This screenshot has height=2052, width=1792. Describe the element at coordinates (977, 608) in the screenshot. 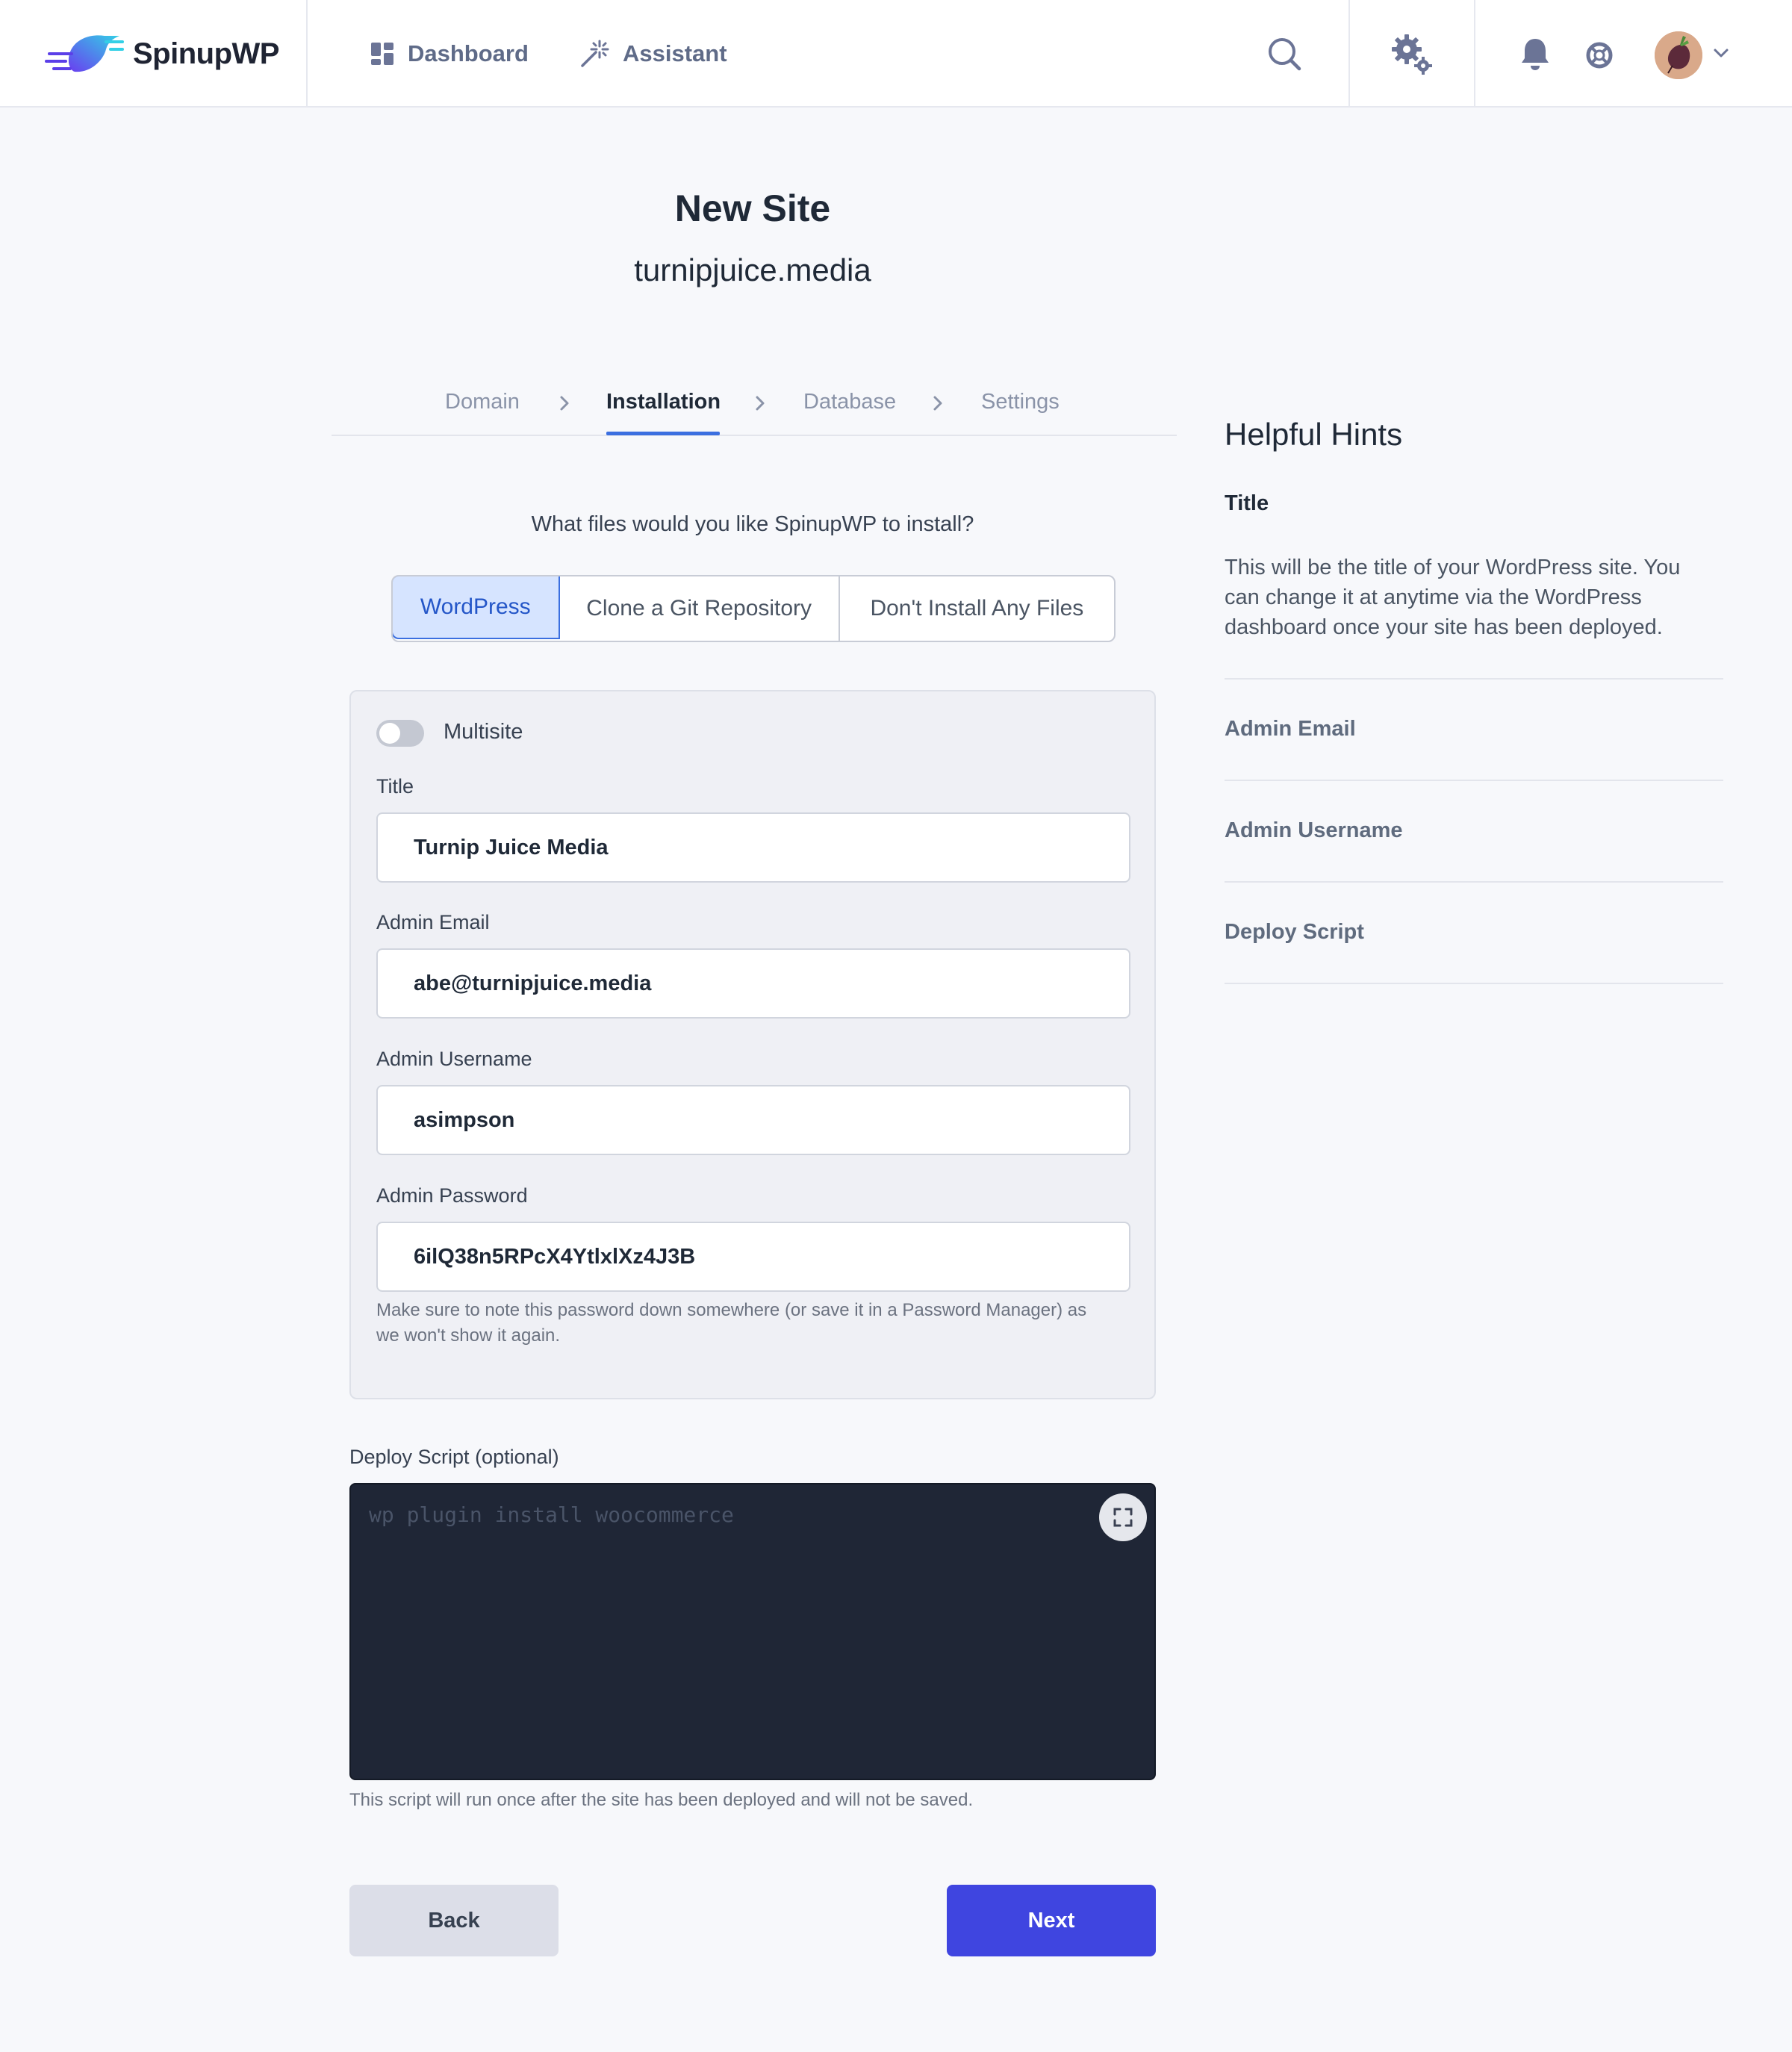

I see `option-no-files: Don't Install Any Files` at that location.